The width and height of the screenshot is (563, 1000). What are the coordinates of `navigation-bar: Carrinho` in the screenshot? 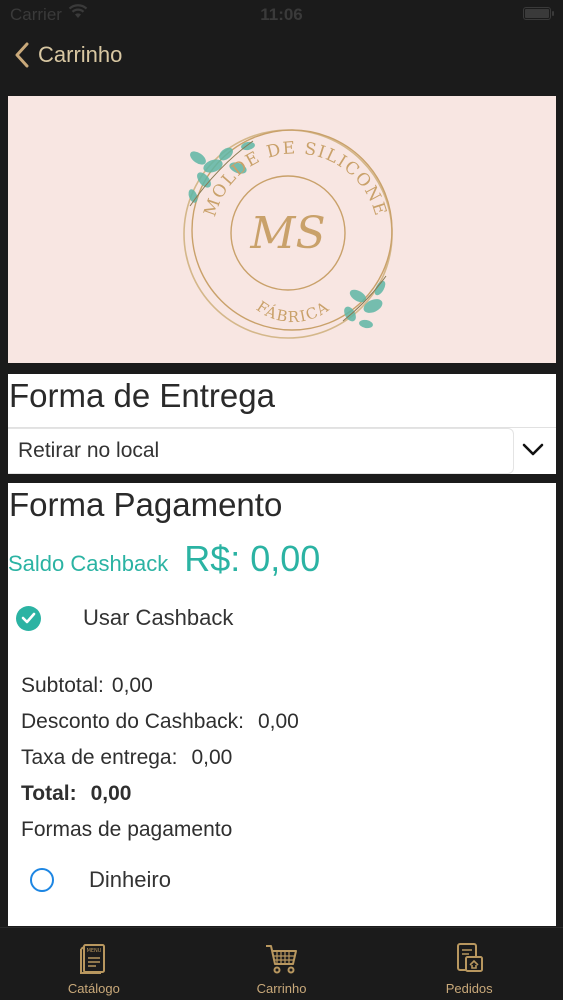 It's located at (281, 59).